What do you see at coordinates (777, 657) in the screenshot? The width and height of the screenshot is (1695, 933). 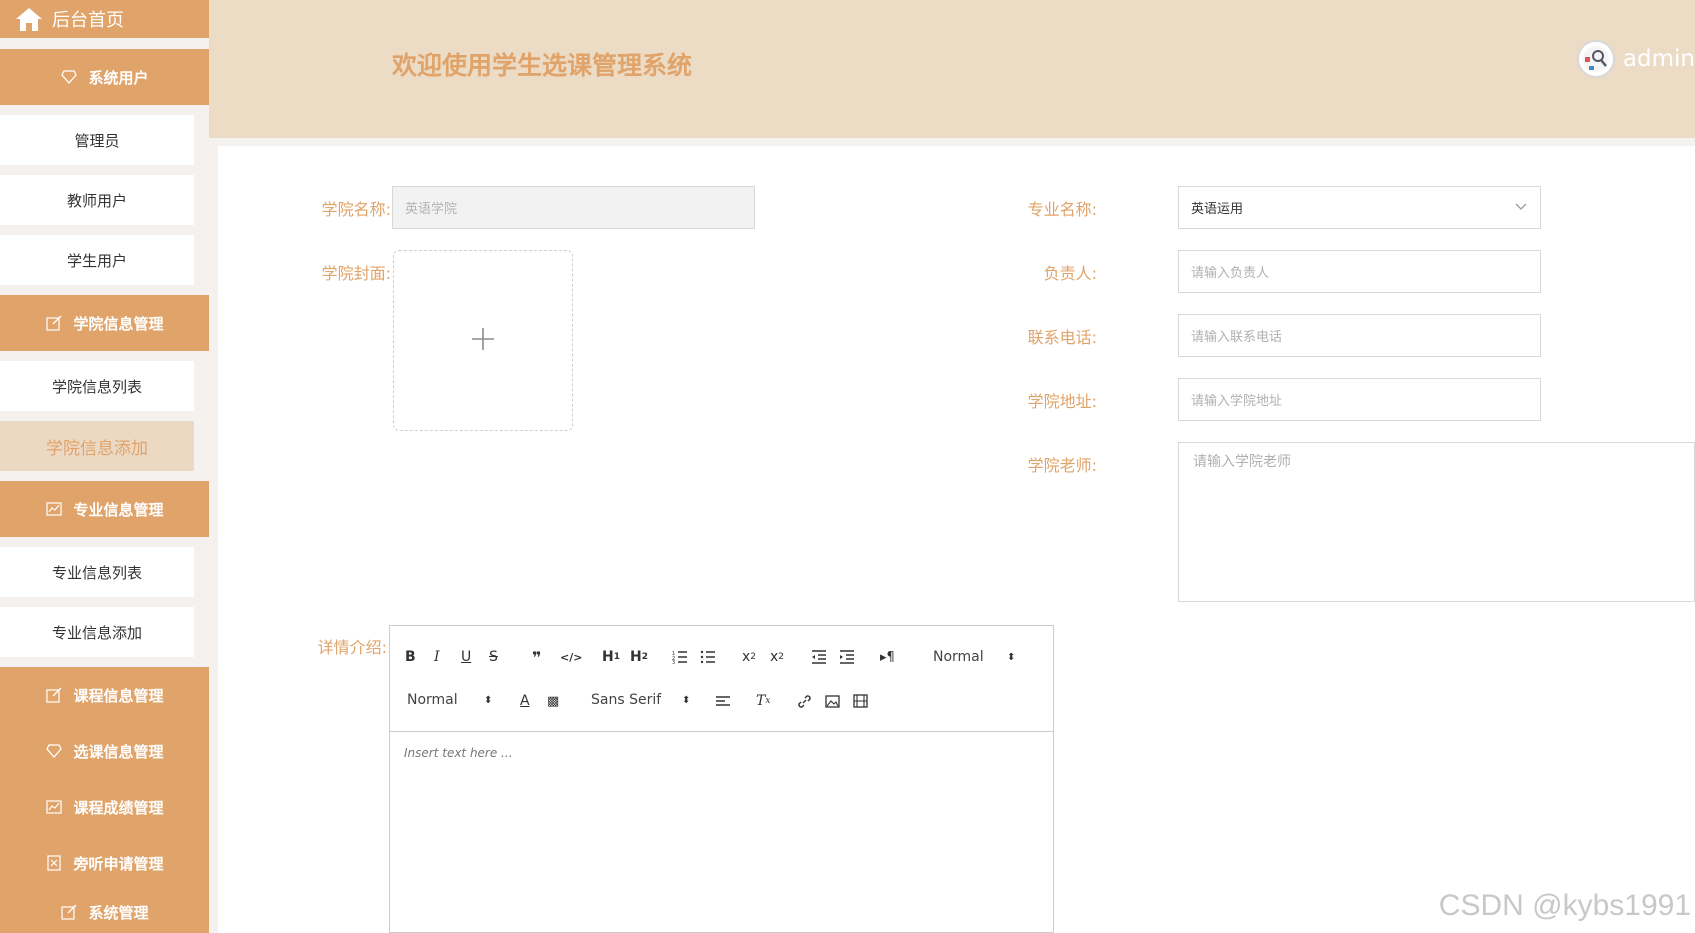 I see `superscript-icon: x2` at bounding box center [777, 657].